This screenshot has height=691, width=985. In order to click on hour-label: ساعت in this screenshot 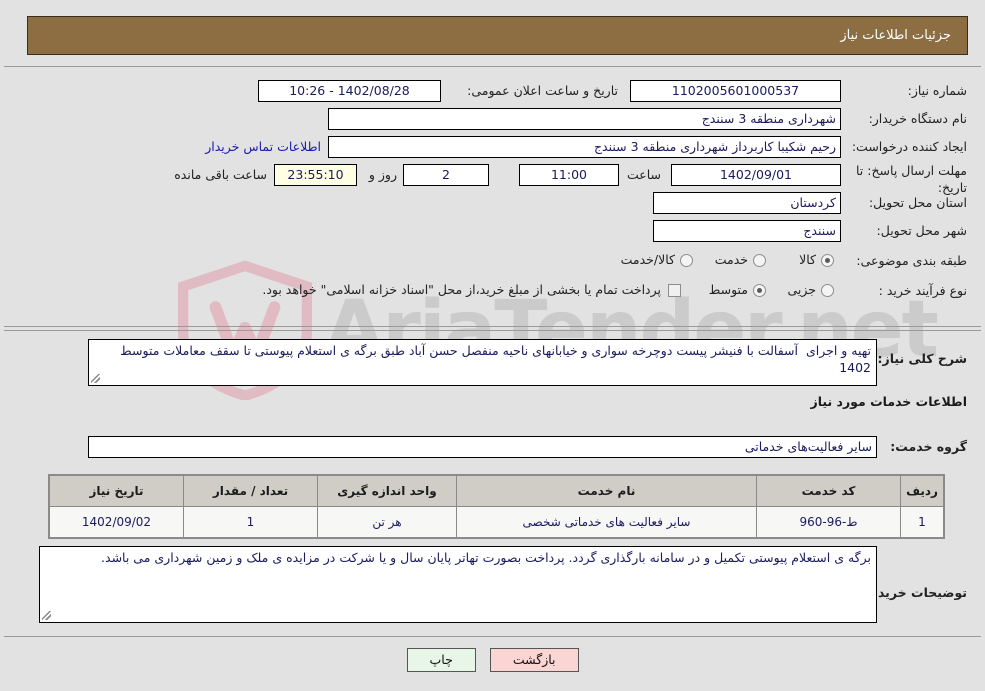, I will do `click(643, 174)`.